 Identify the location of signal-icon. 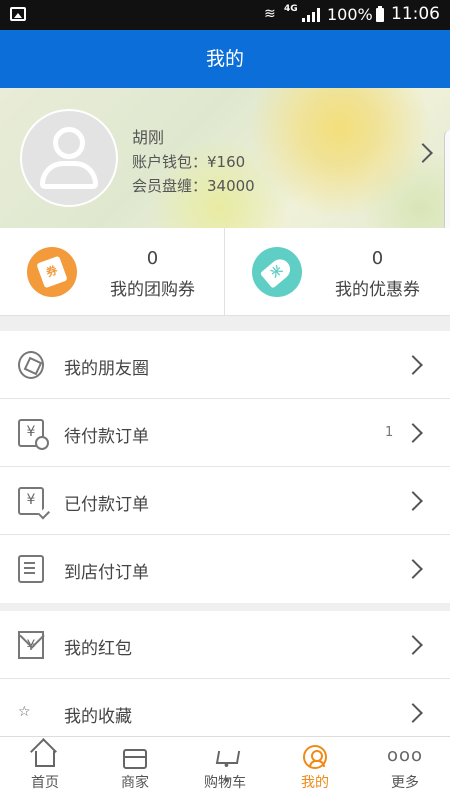
(312, 15).